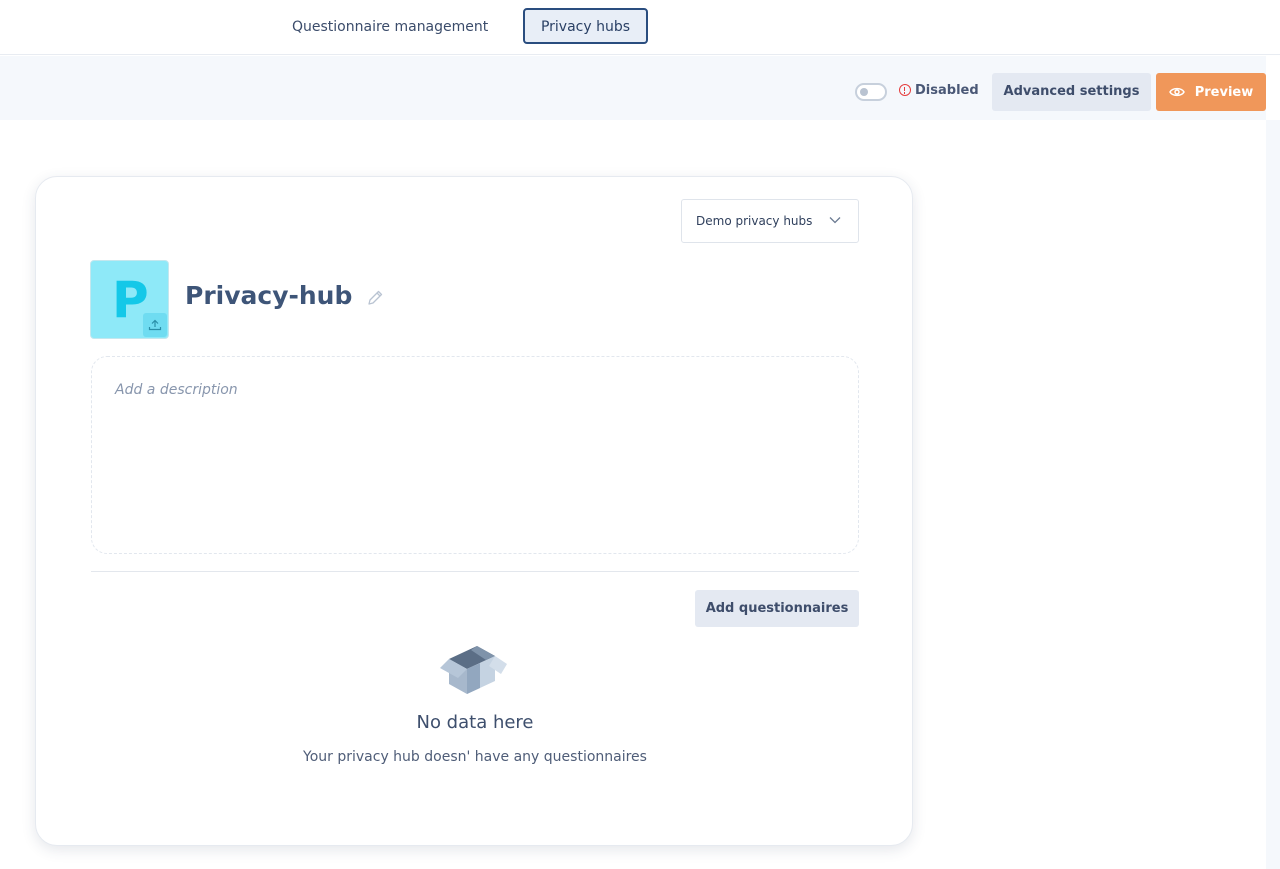 Image resolution: width=1280 pixels, height=869 pixels. What do you see at coordinates (155, 325) in the screenshot?
I see `upload-icon` at bounding box center [155, 325].